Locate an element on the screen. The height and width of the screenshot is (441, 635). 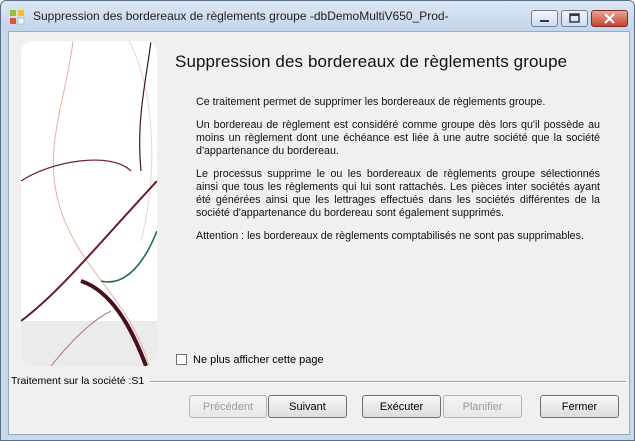
status-text: Traitement sur la société :S1 is located at coordinates (78, 381).